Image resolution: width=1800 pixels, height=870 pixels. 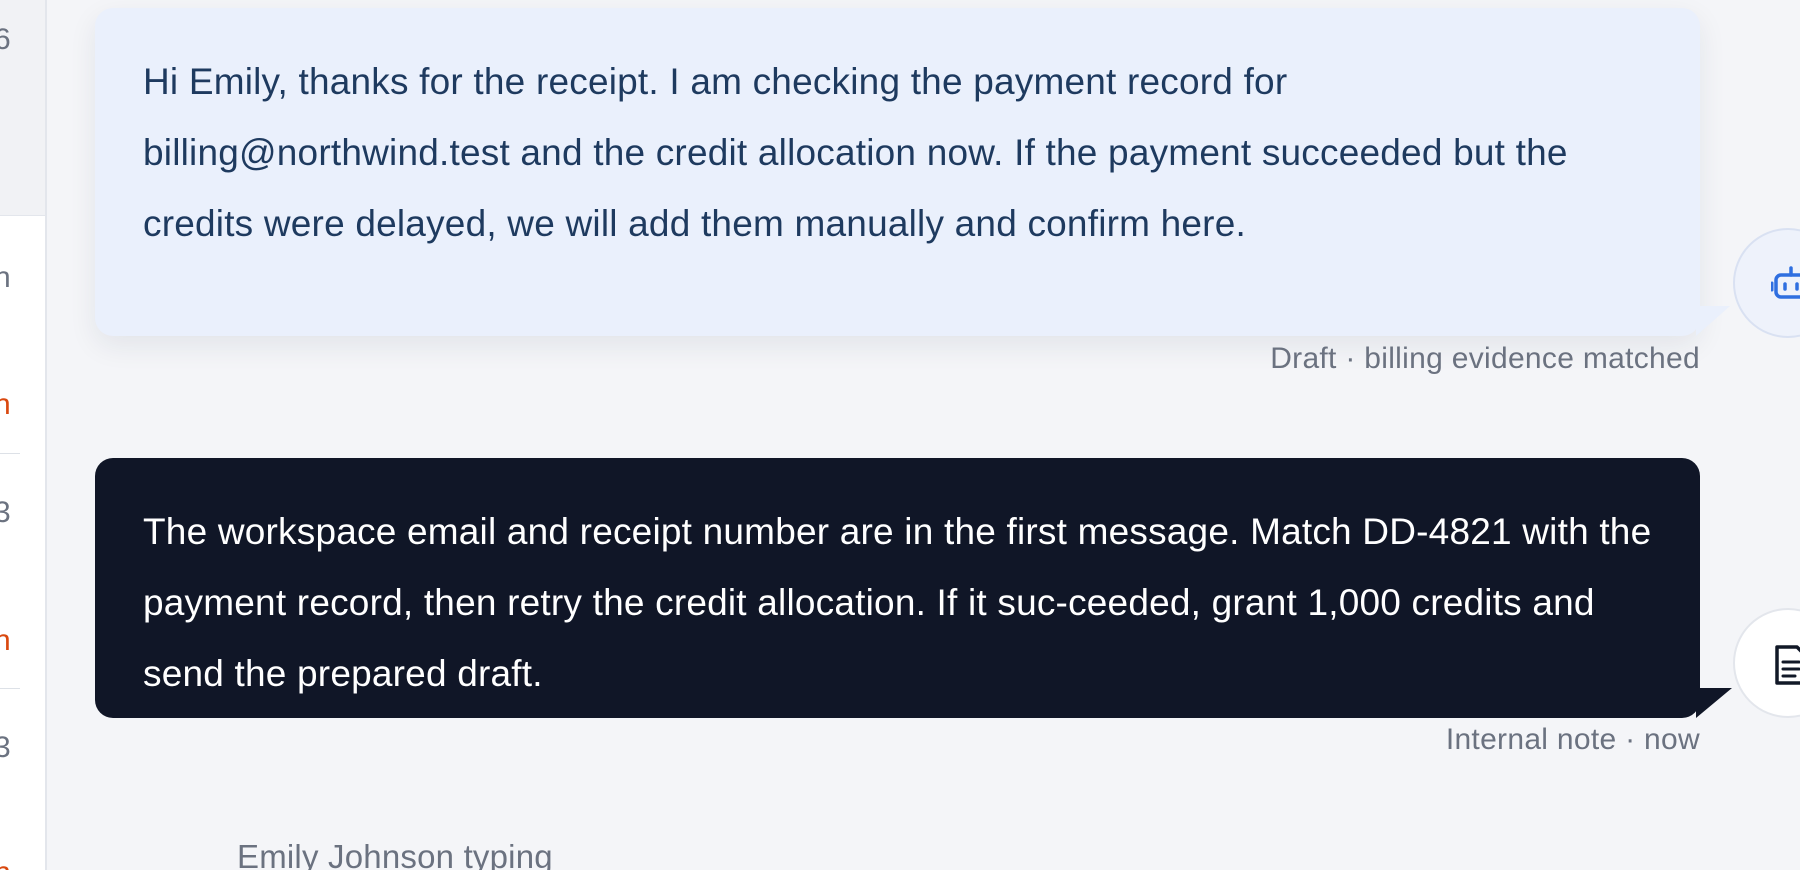 What do you see at coordinates (5, 277) in the screenshot?
I see `sidebar-item-text: n` at bounding box center [5, 277].